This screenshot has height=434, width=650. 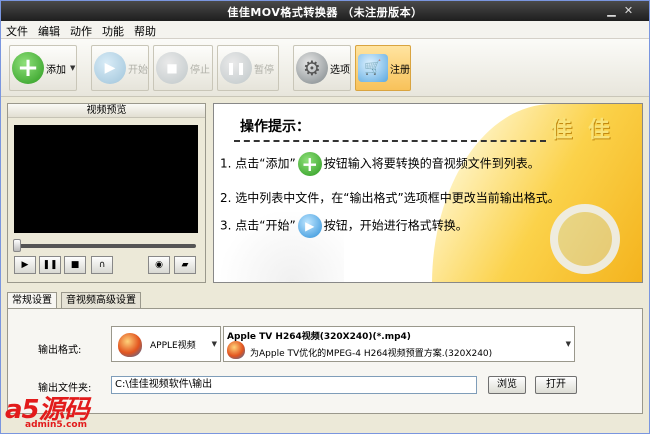 I want to click on output-format-label: 输出格式:, so click(x=60, y=350).